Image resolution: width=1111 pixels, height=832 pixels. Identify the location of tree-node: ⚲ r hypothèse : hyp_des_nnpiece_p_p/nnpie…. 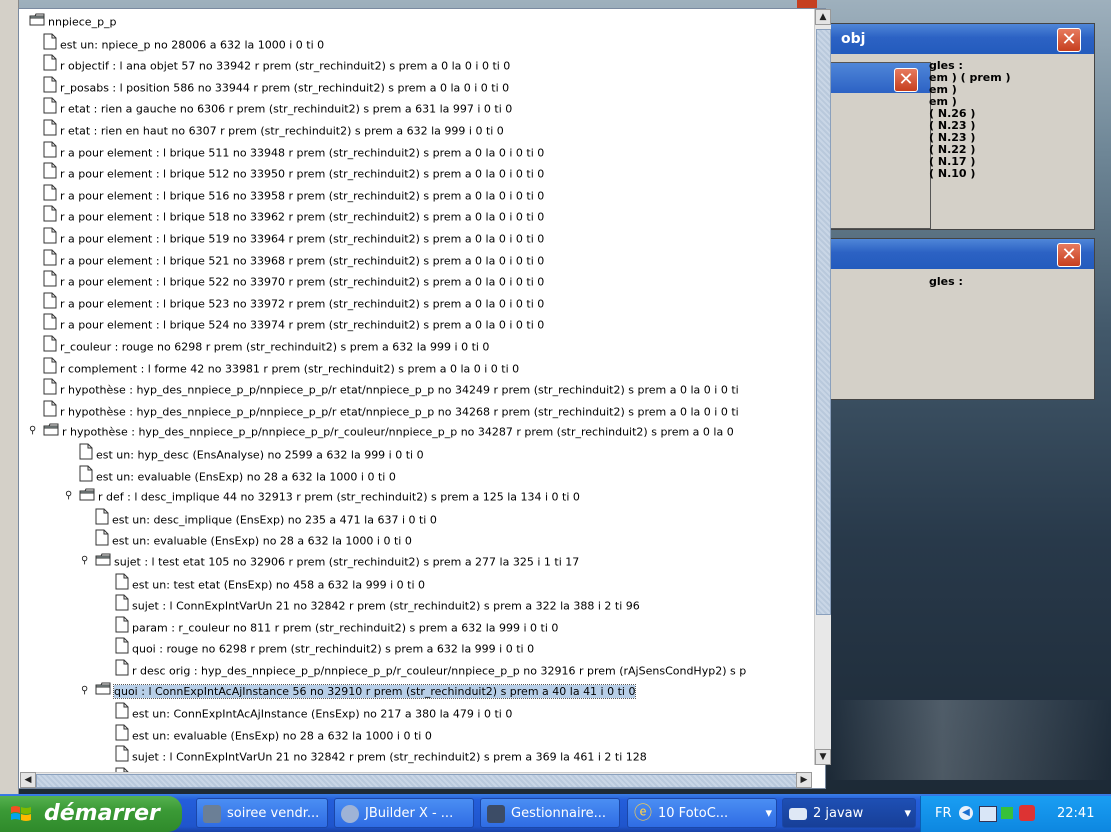
(381, 432).